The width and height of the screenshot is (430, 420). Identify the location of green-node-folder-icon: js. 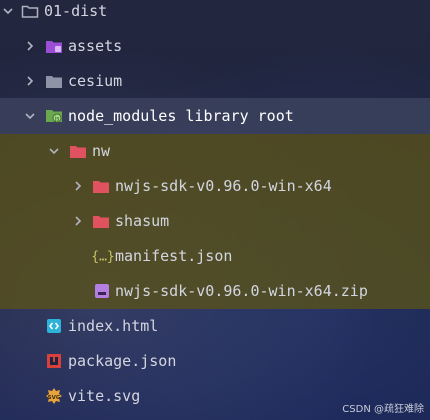
(54, 116).